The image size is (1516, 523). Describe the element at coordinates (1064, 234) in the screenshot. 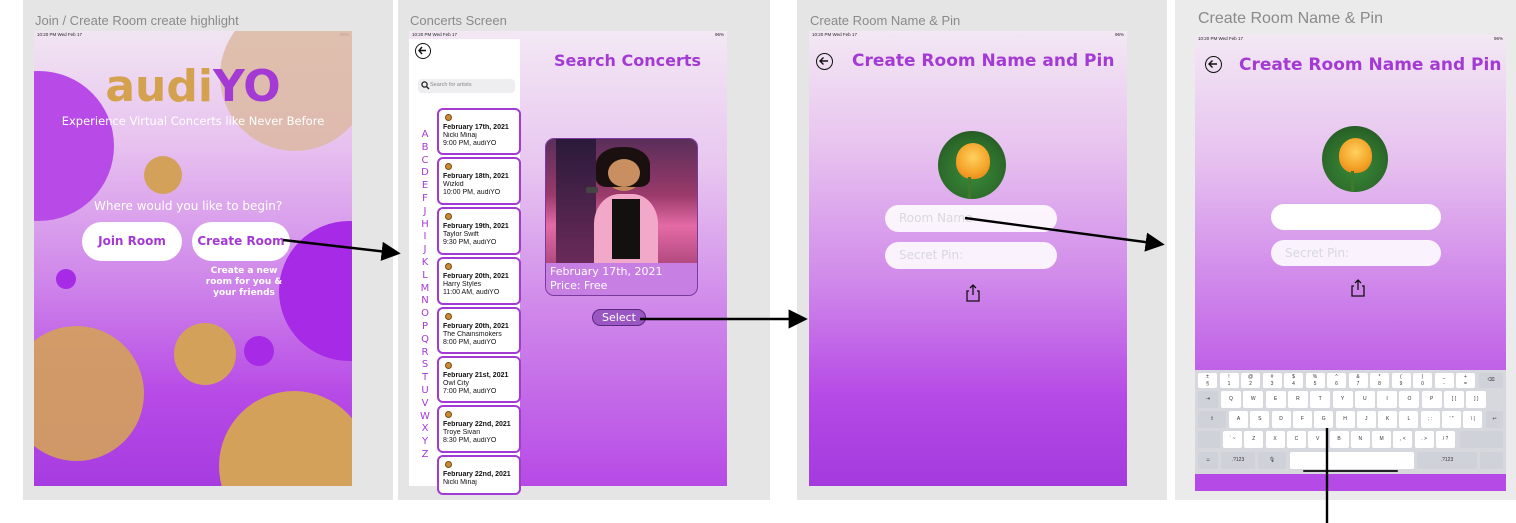

I see `flow-arrow-room-name-to-keyboard` at that location.